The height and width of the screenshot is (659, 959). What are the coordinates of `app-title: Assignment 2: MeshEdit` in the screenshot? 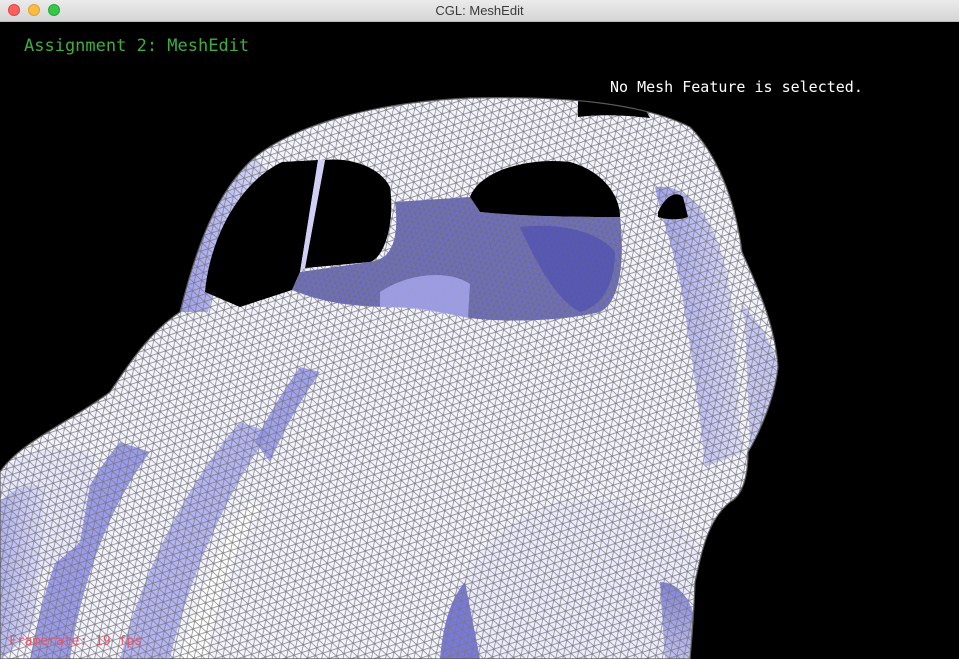 It's located at (137, 46).